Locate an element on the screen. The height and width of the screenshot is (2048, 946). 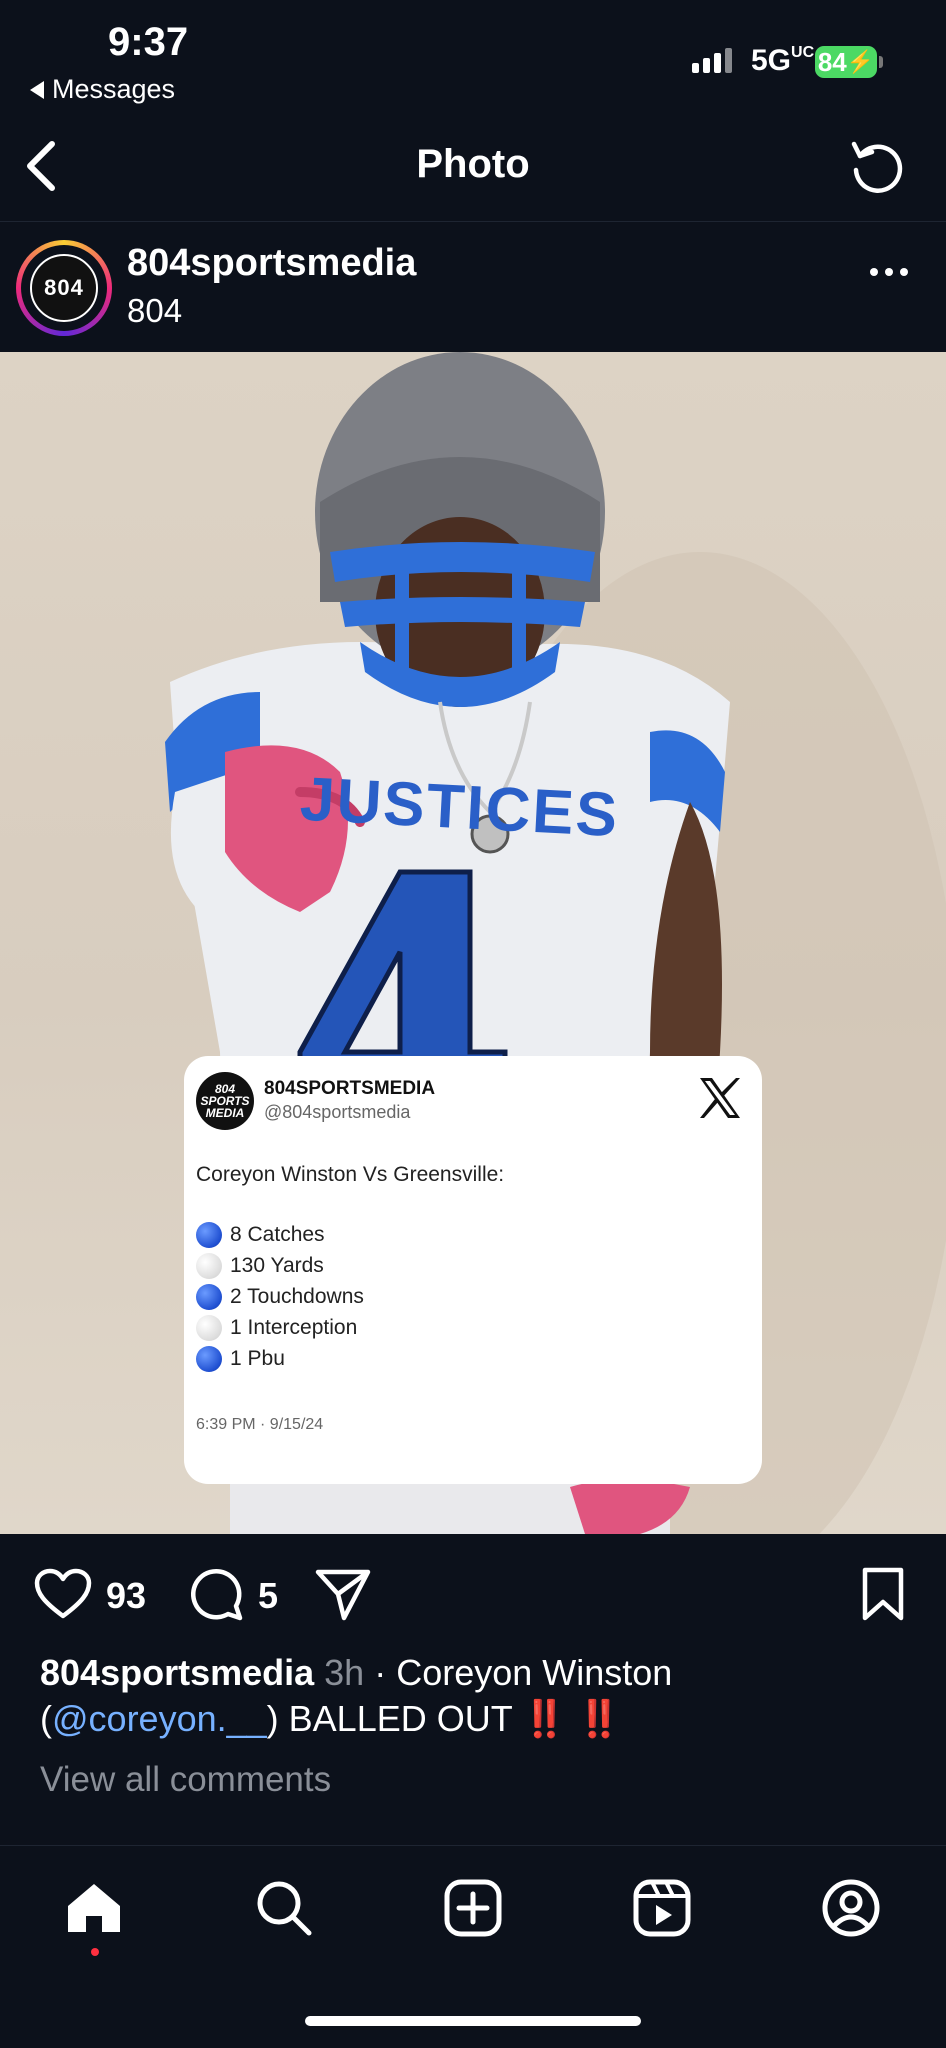
caption-mention: @coreyon.__ is located at coordinates (159, 1718).